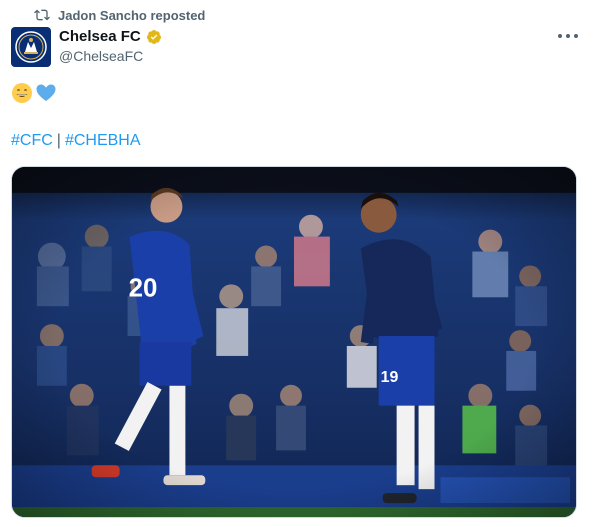  What do you see at coordinates (22, 93) in the screenshot?
I see `grinning-face-emoji` at bounding box center [22, 93].